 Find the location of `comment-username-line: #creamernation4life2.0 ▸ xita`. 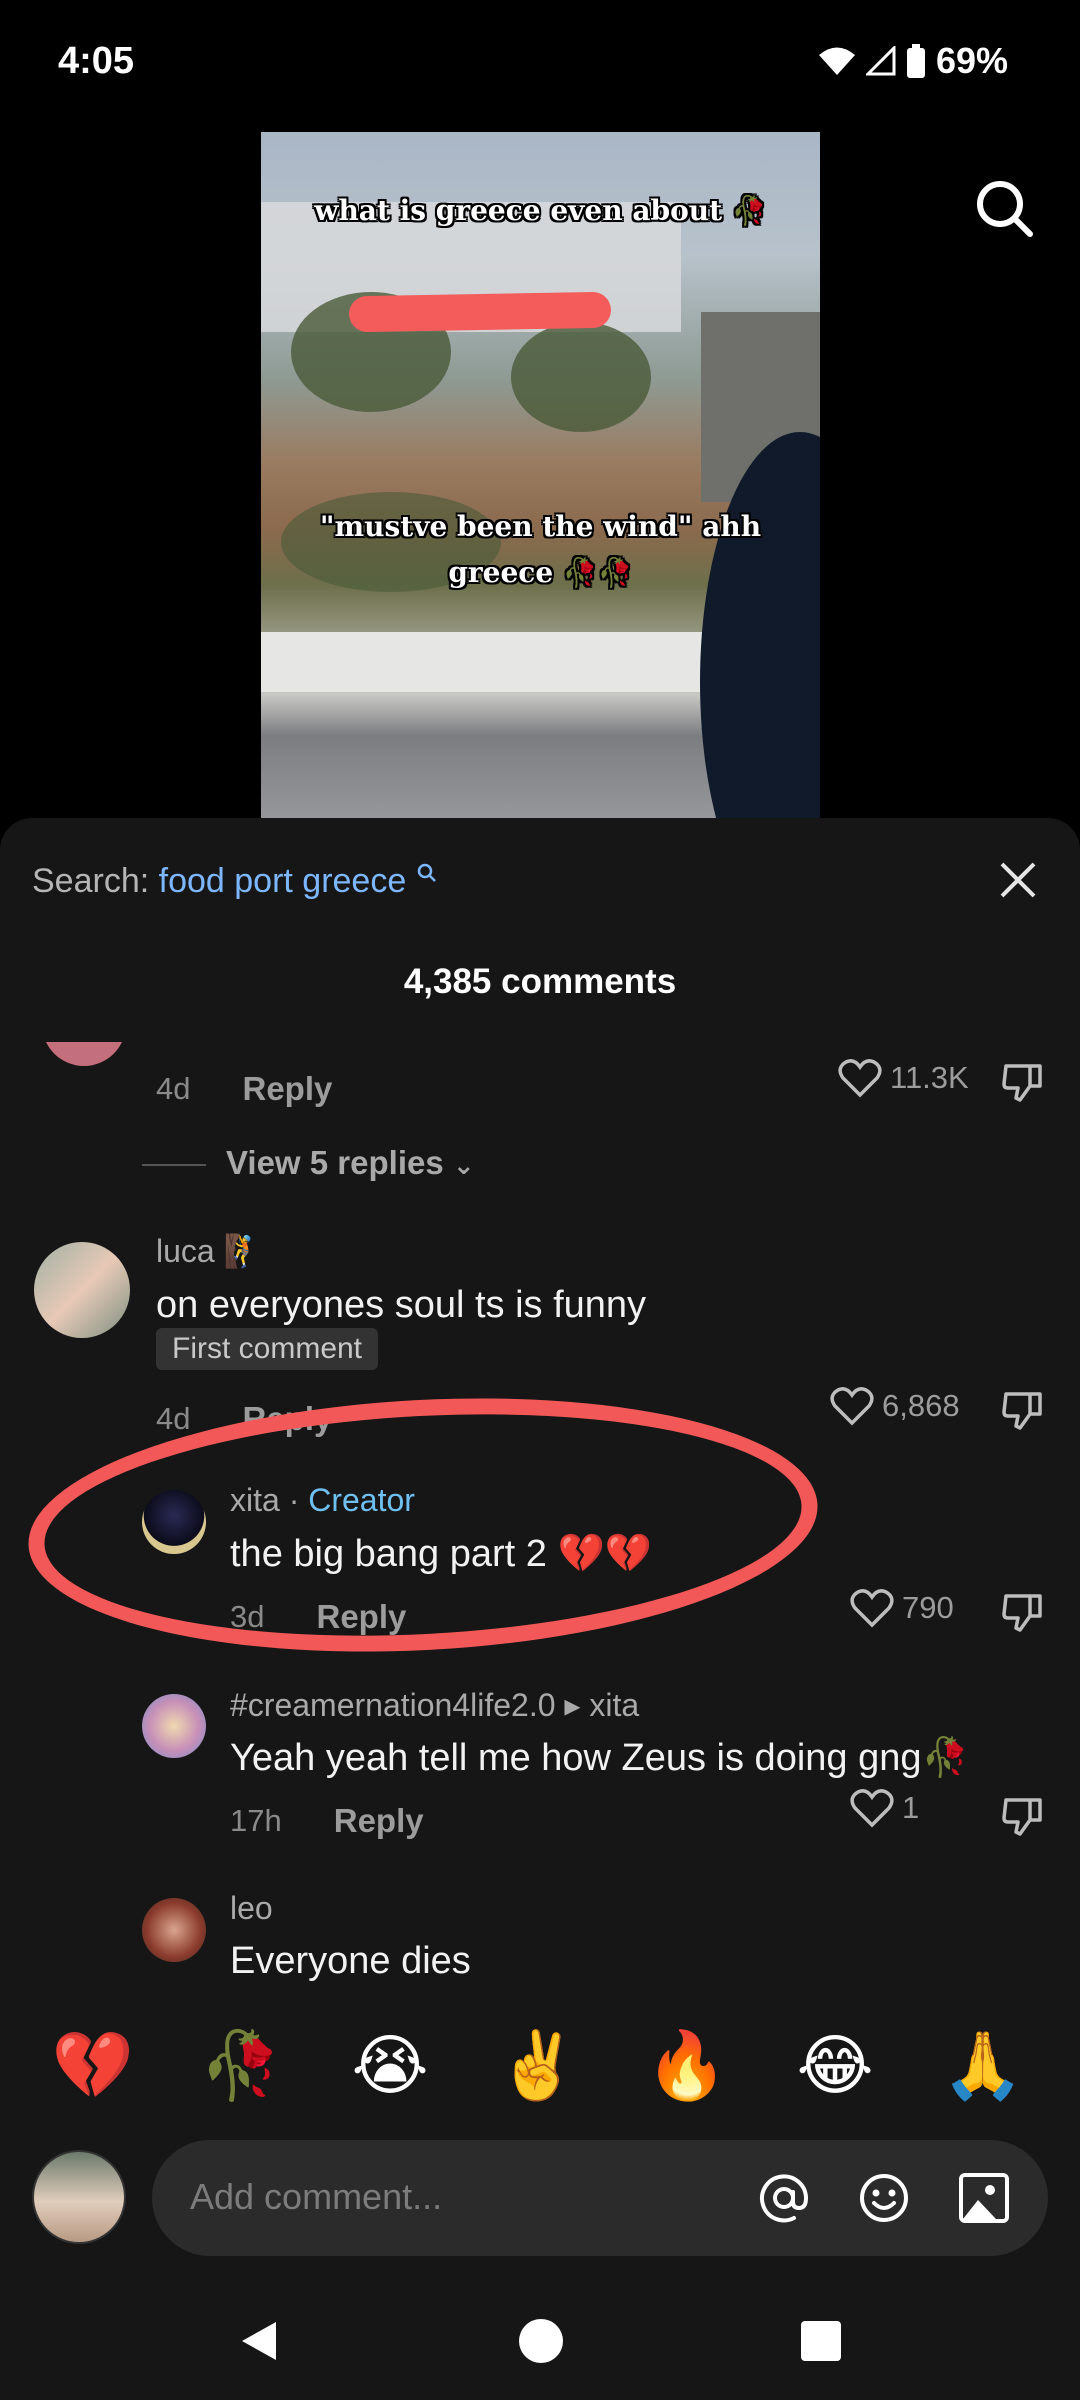

comment-username-line: #creamernation4life2.0 ▸ xita is located at coordinates (434, 1705).